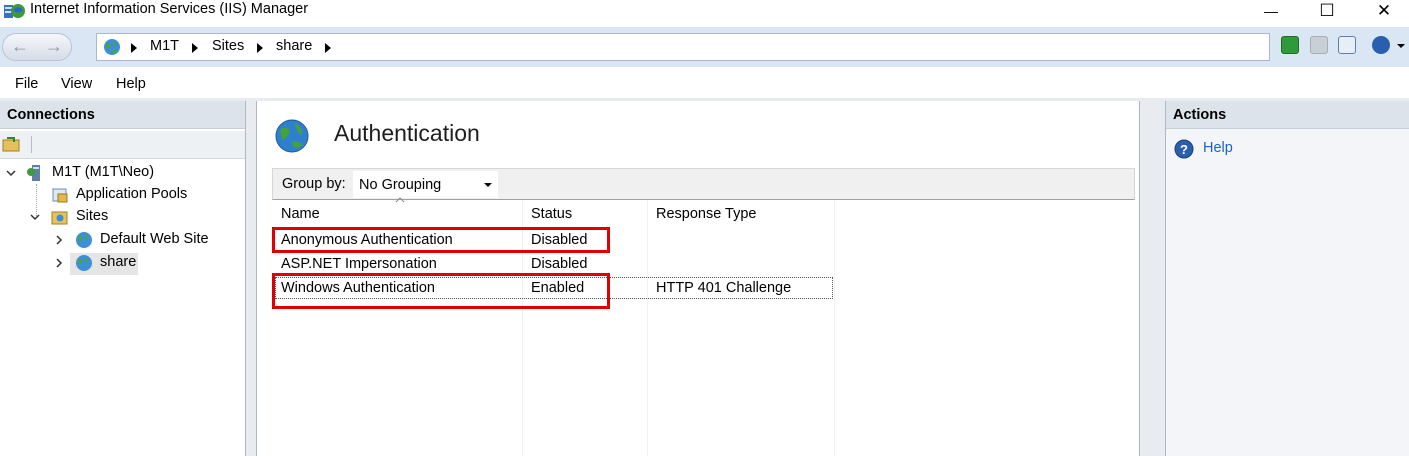 This screenshot has height=456, width=1409. What do you see at coordinates (20, 46) in the screenshot?
I see `back-arrow-icon: ←` at bounding box center [20, 46].